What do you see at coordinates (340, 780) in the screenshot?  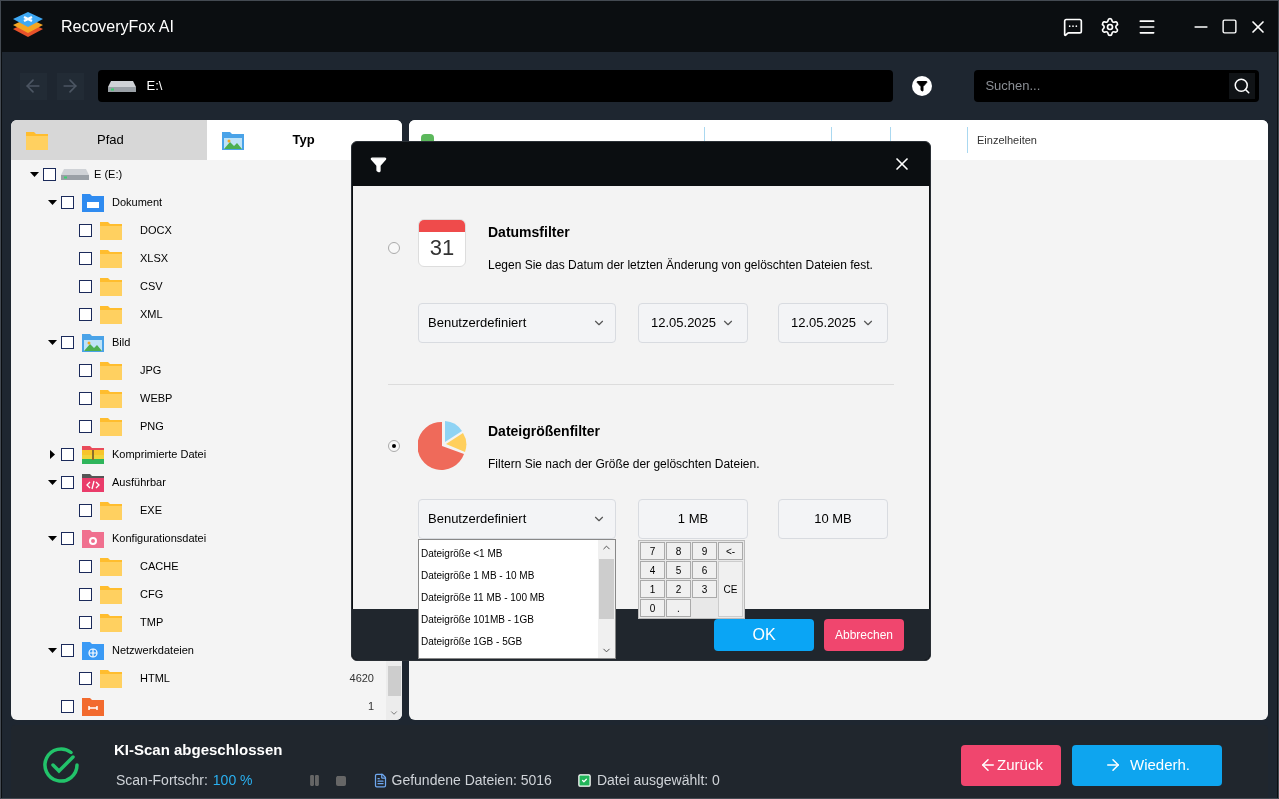 I see `stop-icon` at bounding box center [340, 780].